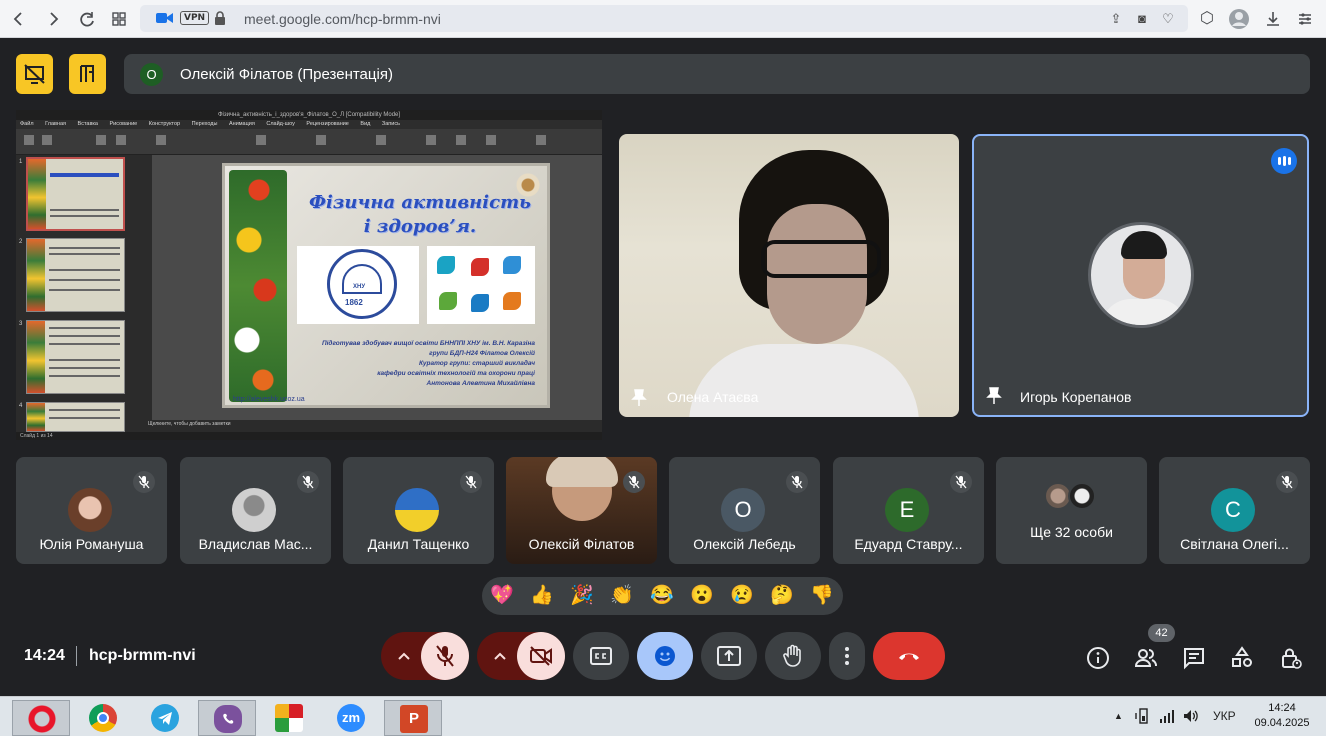 The height and width of the screenshot is (736, 1326). Describe the element at coordinates (702, 596) in the screenshot. I see `reaction-surprised: 😮` at that location.